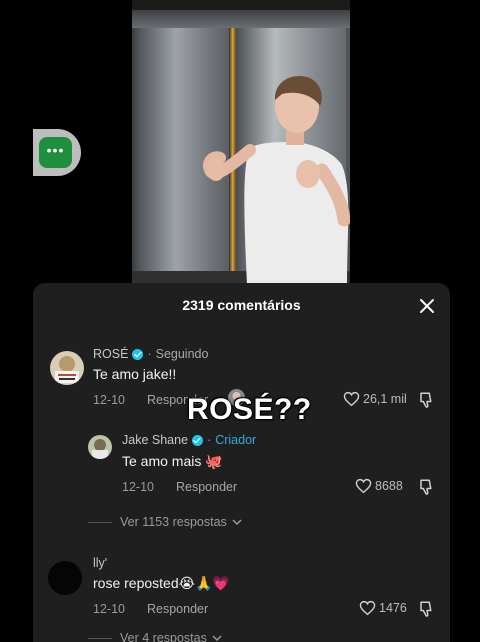 Image resolution: width=480 pixels, height=642 pixels. Describe the element at coordinates (189, 440) in the screenshot. I see `comment-author: Jake Shane · Criador` at that location.